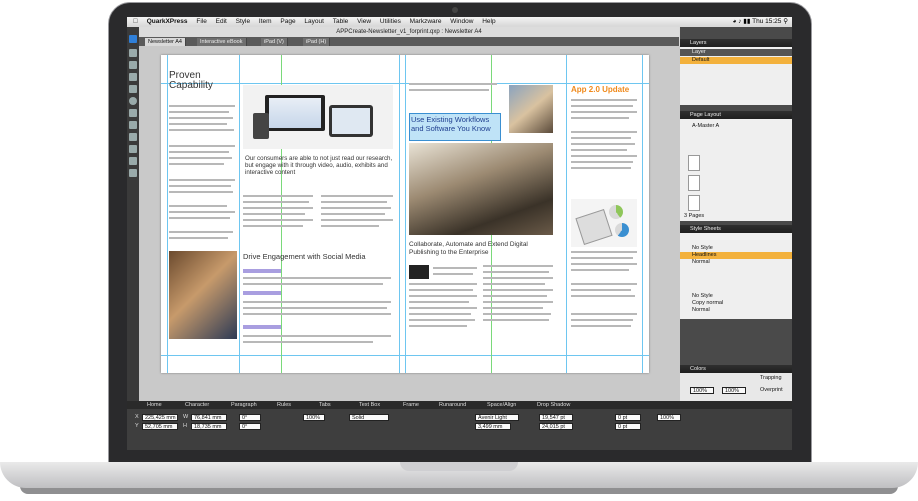  What do you see at coordinates (250, 417) in the screenshot?
I see `angle-field-1: 0°` at bounding box center [250, 417].